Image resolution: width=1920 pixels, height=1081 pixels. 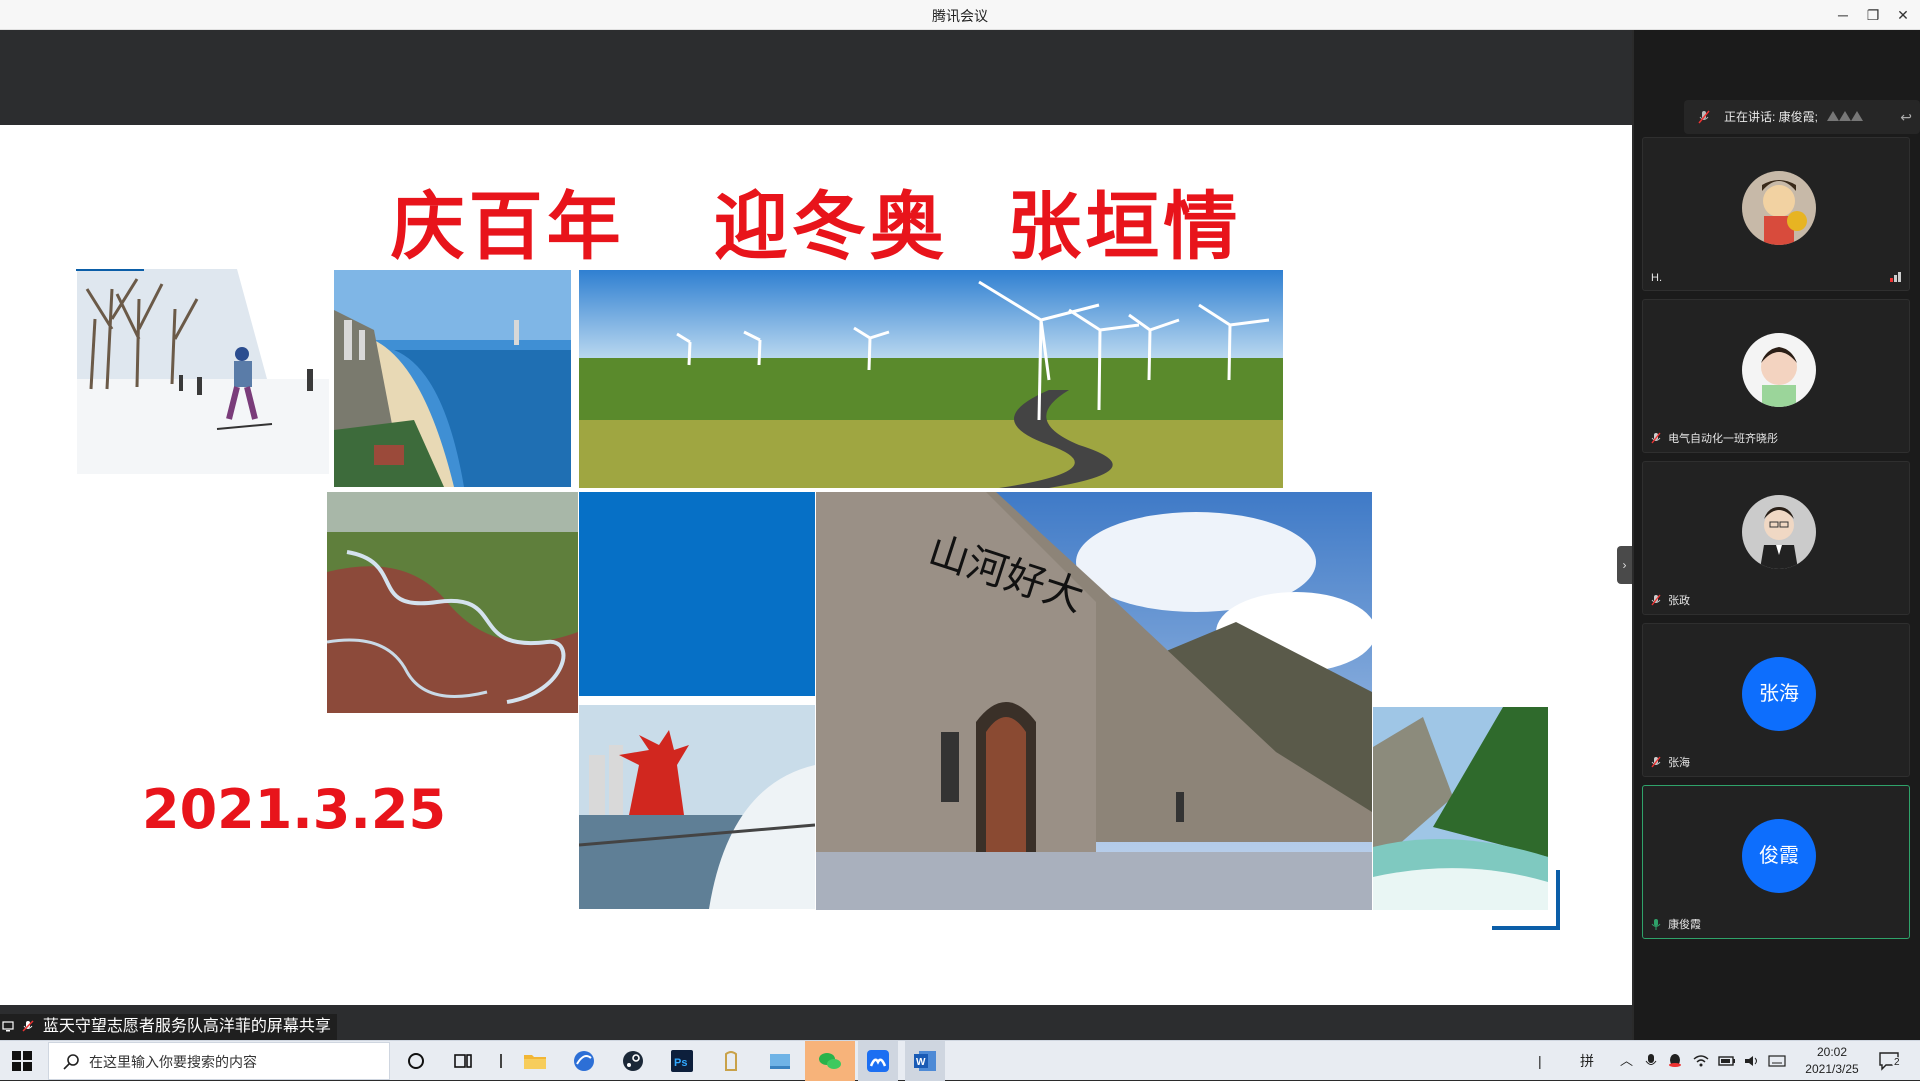 I want to click on child-avatar, so click(x=1779, y=370).